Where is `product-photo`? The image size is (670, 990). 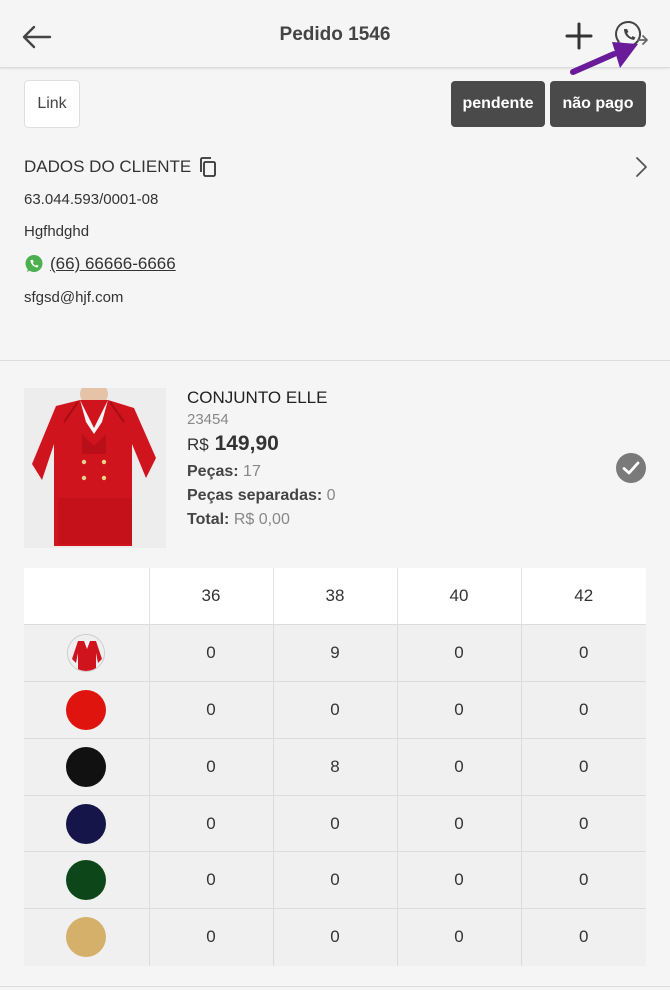 product-photo is located at coordinates (95, 468).